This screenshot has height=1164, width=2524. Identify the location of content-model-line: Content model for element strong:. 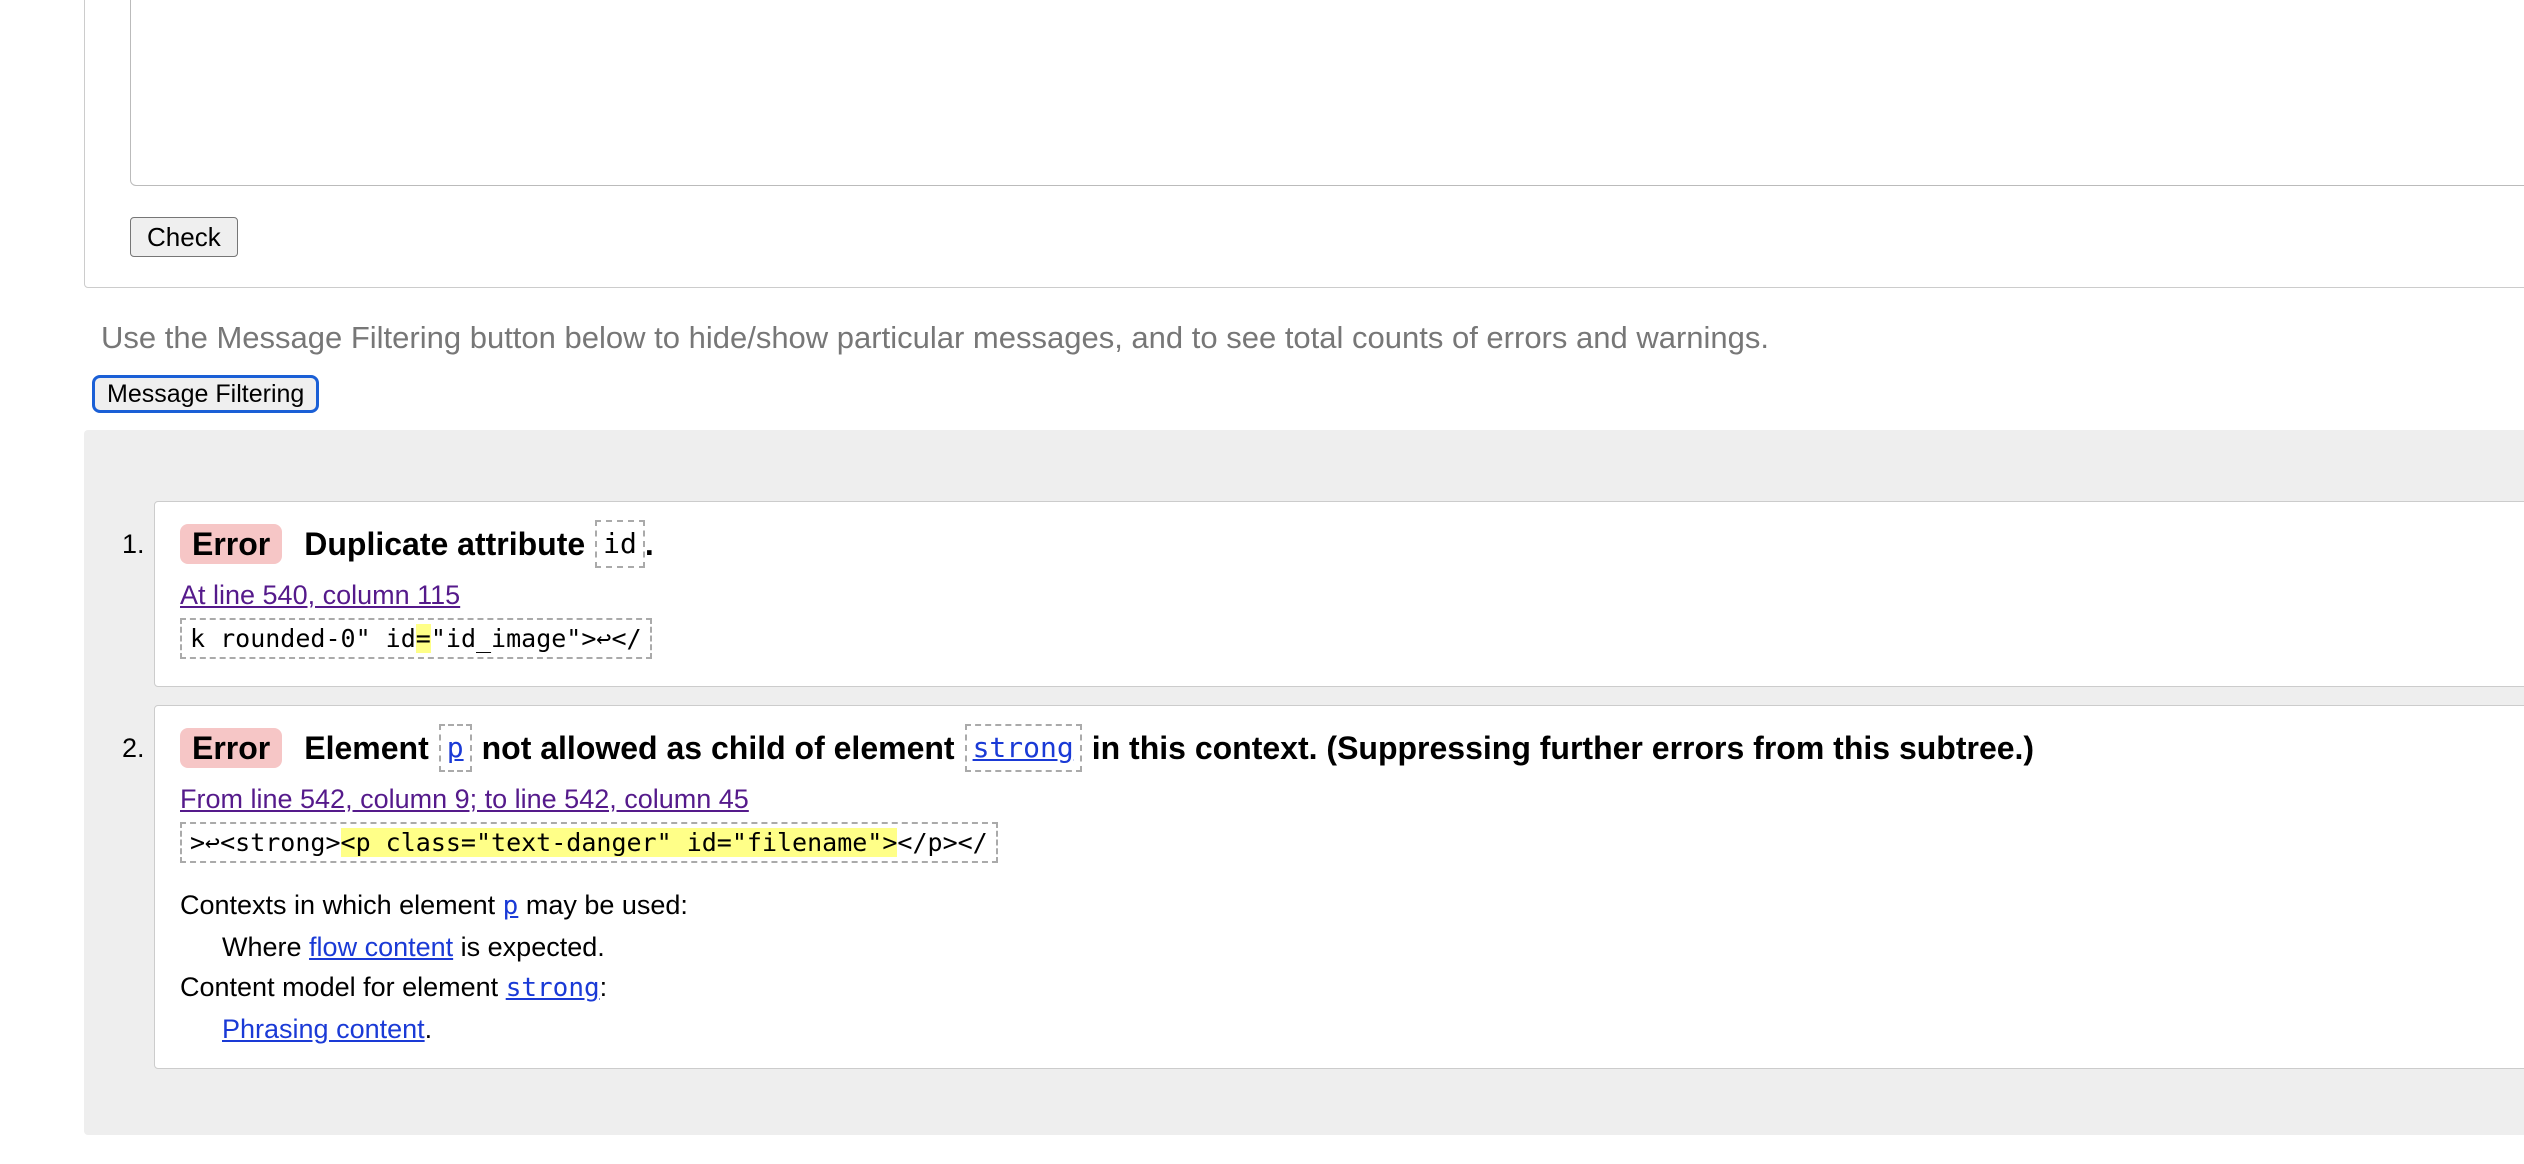
(393, 987).